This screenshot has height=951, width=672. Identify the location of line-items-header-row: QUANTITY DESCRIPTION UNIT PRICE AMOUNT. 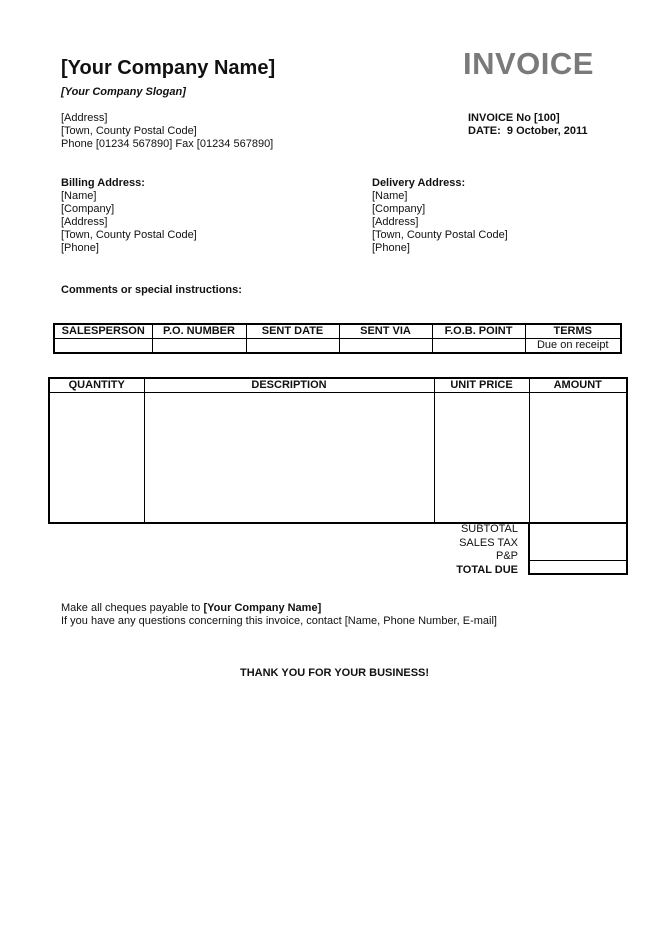
(338, 385).